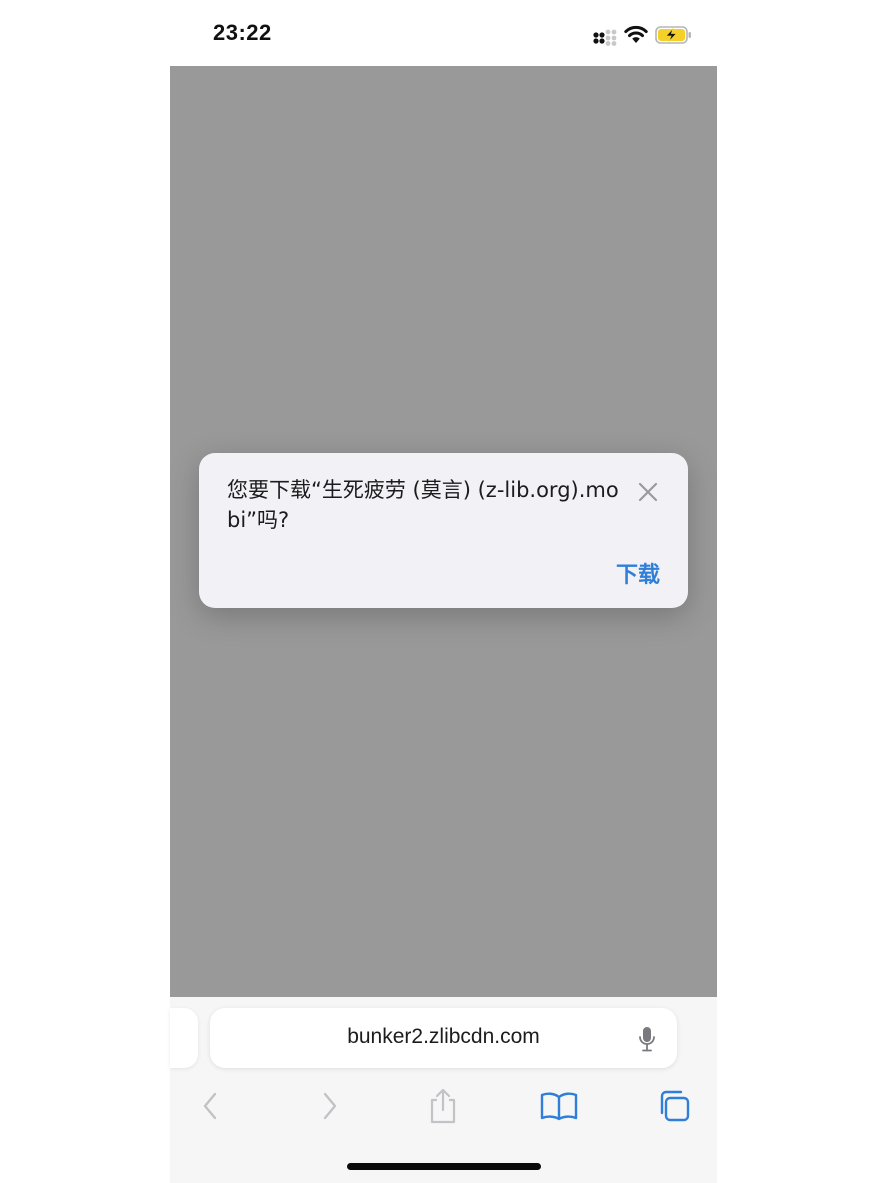 This screenshot has width=887, height=1183. I want to click on book-icon, so click(559, 1106).